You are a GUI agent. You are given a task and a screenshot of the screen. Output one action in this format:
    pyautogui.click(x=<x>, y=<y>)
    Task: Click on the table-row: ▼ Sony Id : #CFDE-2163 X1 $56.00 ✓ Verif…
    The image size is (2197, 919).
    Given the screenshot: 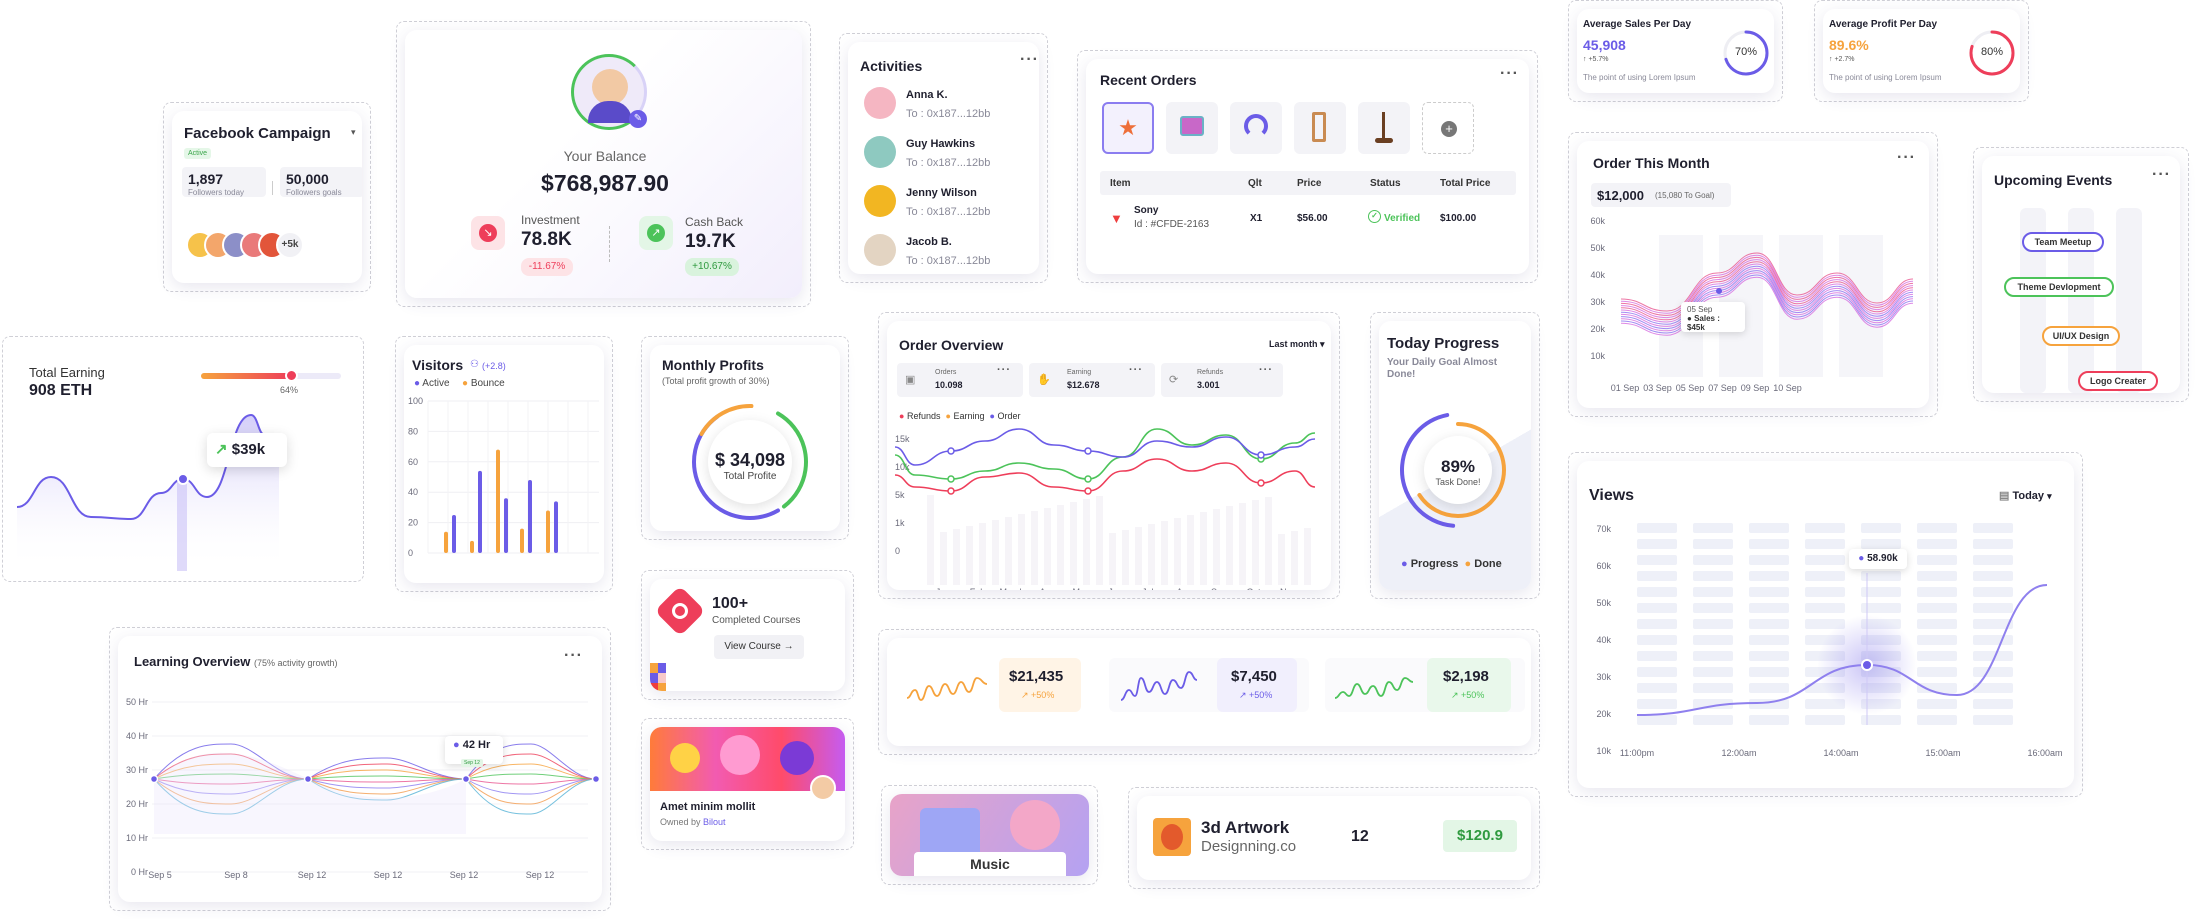 What is the action you would take?
    pyautogui.click(x=1308, y=219)
    